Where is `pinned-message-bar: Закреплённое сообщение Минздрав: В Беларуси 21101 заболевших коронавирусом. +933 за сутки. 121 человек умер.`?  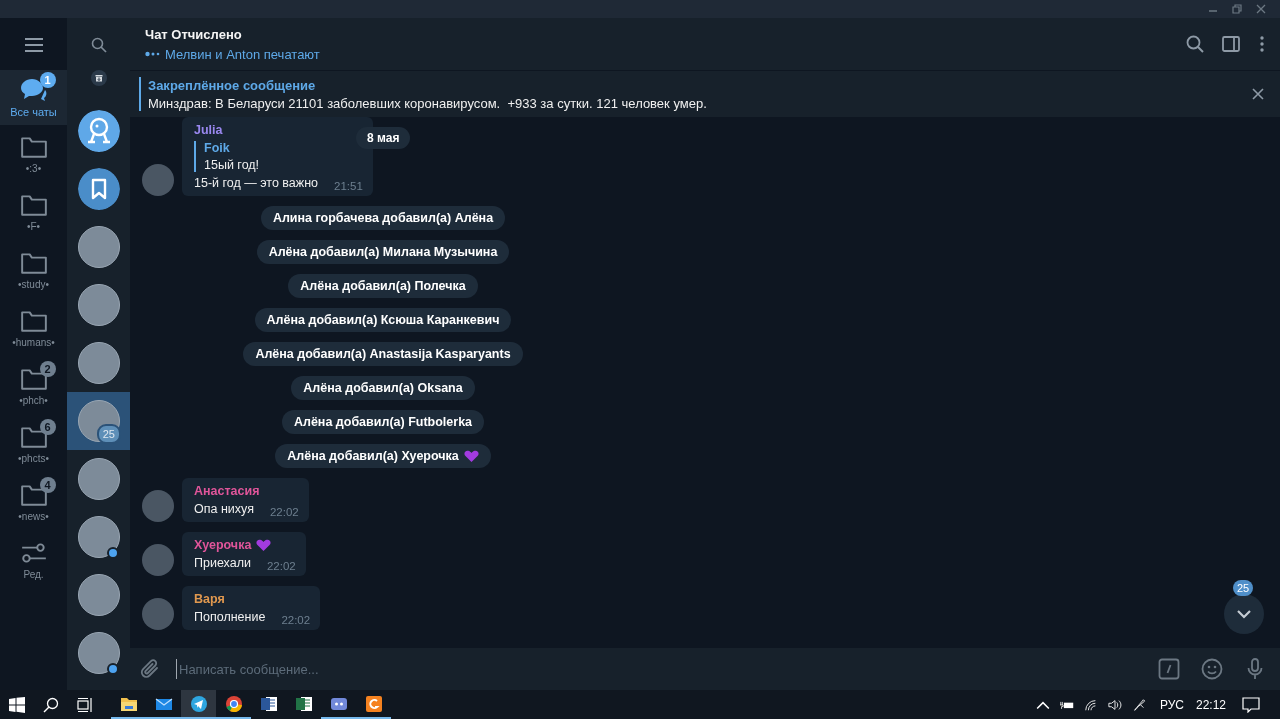
pinned-message-bar: Закреплённое сообщение Минздрав: В Беларуси 21101 заболевших коронавирусом. +933 за сутки. 121 человек умер. is located at coordinates (705, 93).